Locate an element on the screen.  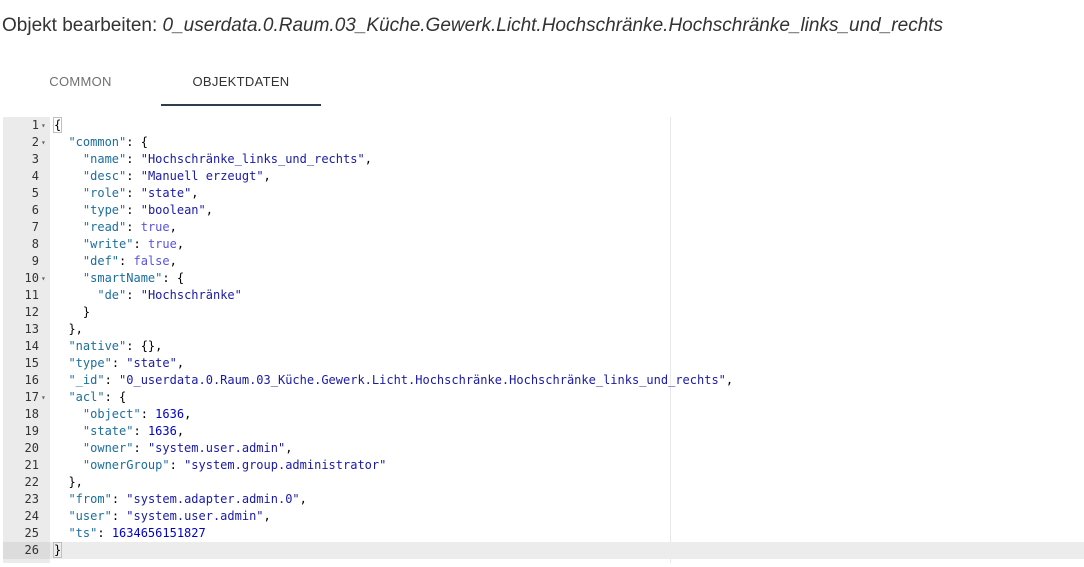
code-text: "de": "Hochschränke" is located at coordinates (148, 295).